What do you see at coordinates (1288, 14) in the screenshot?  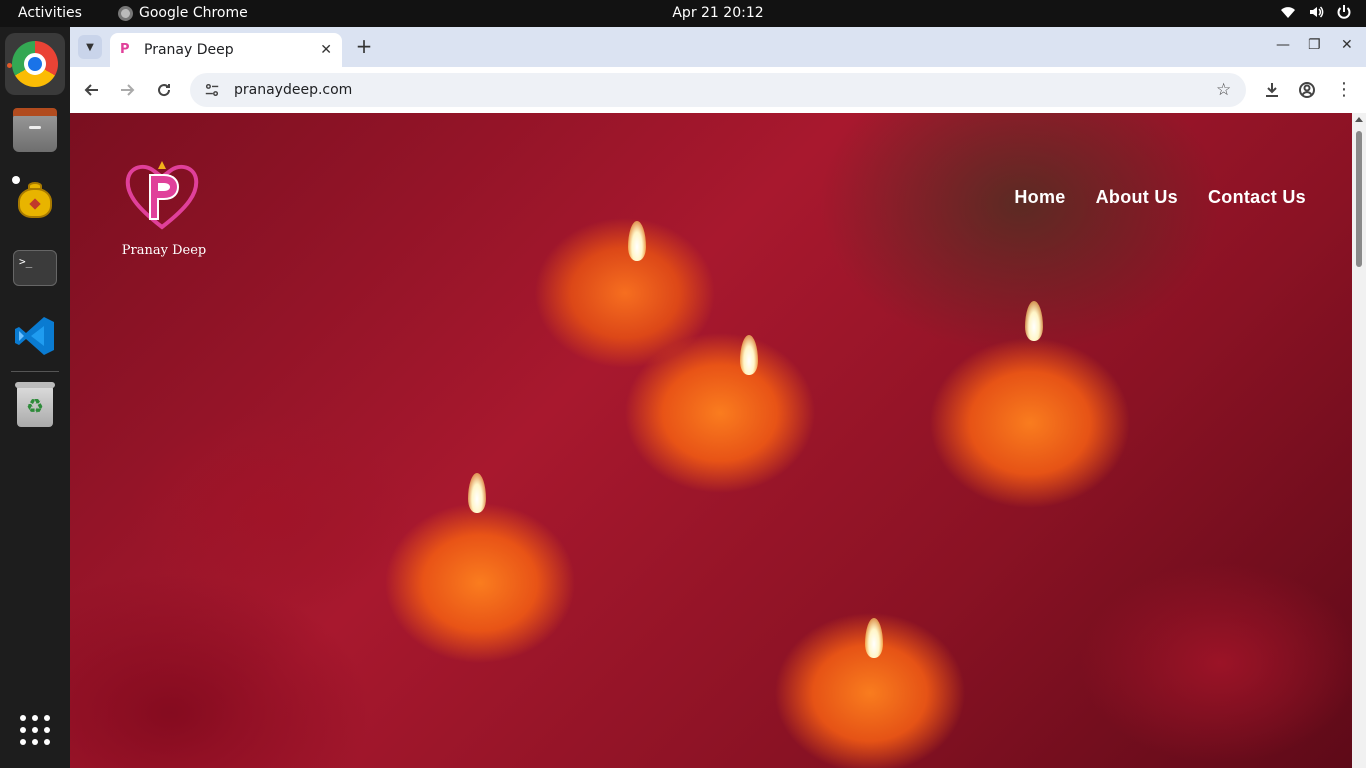 I see `wifi-icon` at bounding box center [1288, 14].